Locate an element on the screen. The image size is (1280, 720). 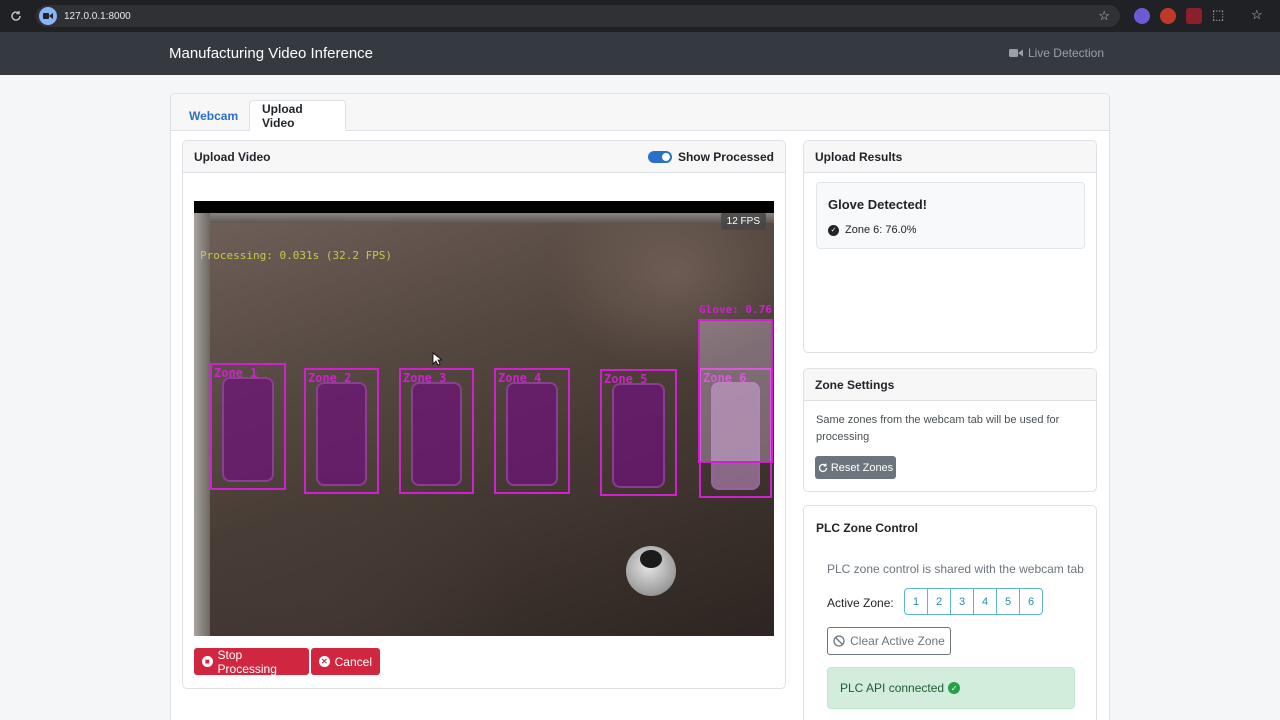
zone-box-4: Zone 4 is located at coordinates (532, 431).